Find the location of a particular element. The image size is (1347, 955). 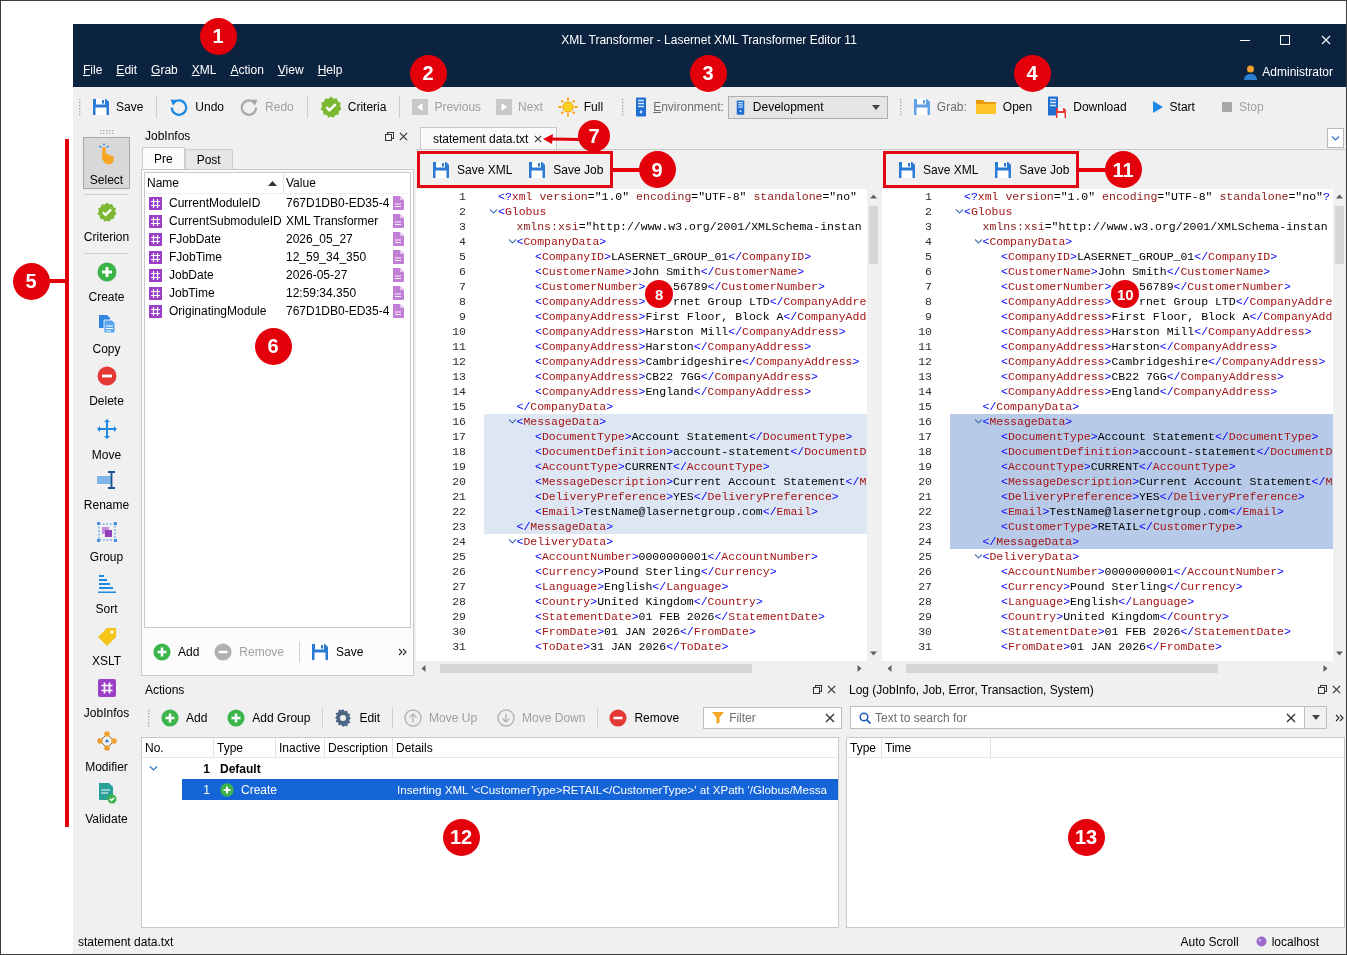

environment-dropdown: Development is located at coordinates (807, 107).